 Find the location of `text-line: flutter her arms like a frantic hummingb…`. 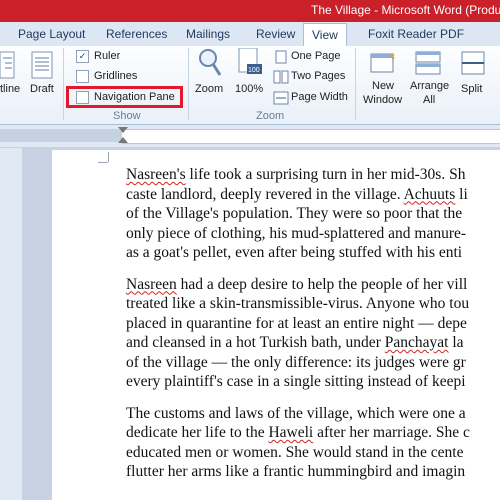

text-line: flutter her arms like a frantic hummingb… is located at coordinates (295, 471).